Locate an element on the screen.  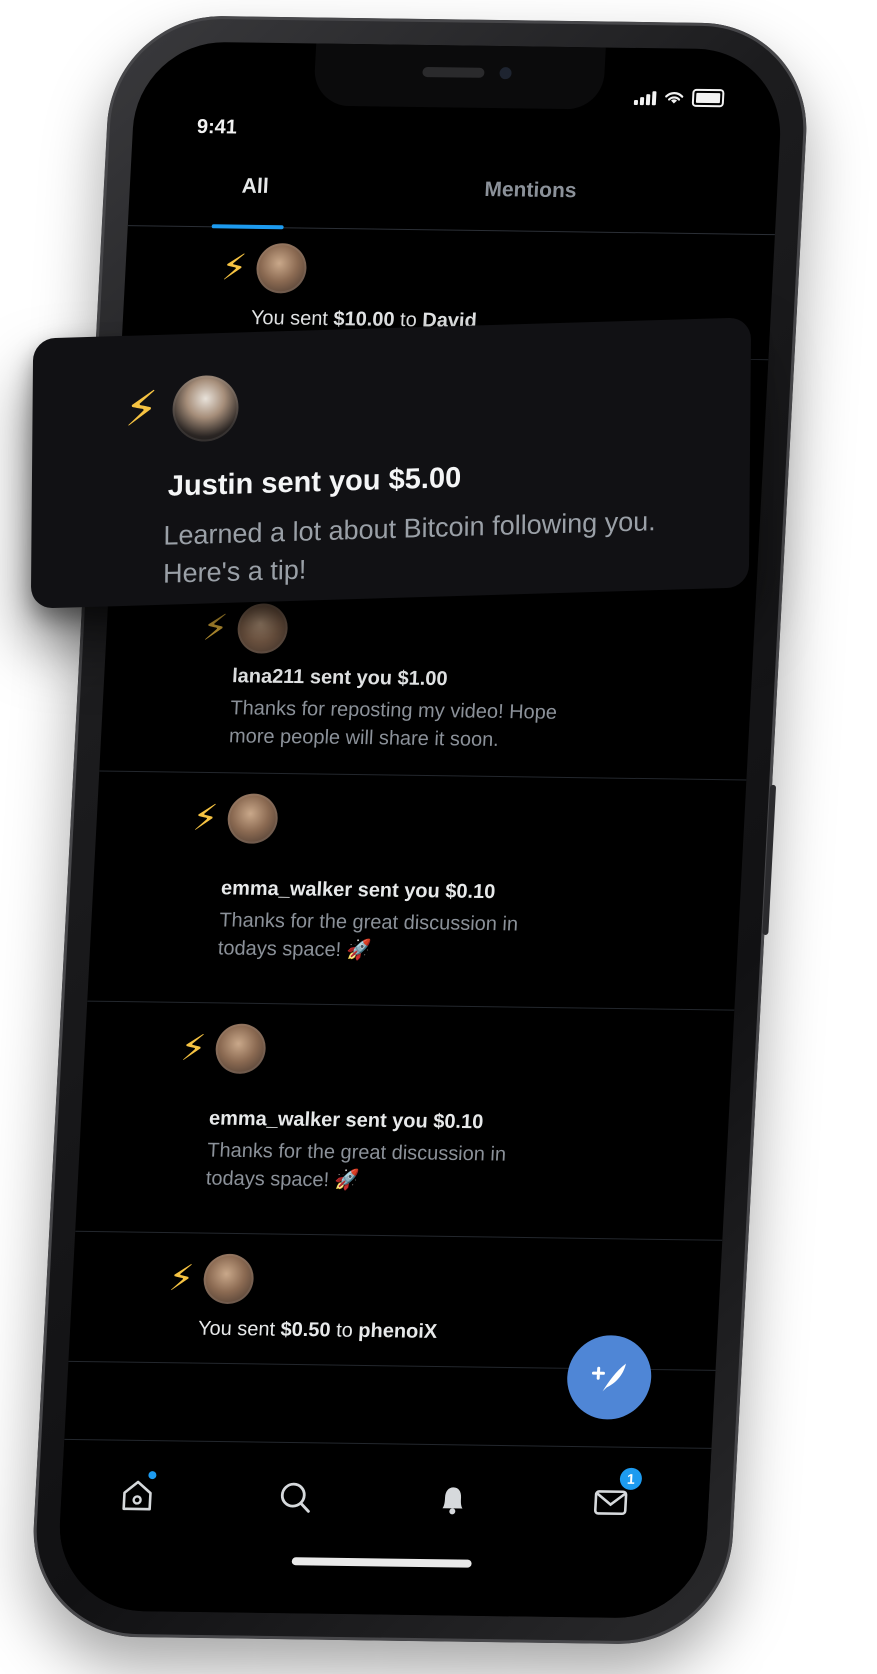
speaker is located at coordinates (453, 72).